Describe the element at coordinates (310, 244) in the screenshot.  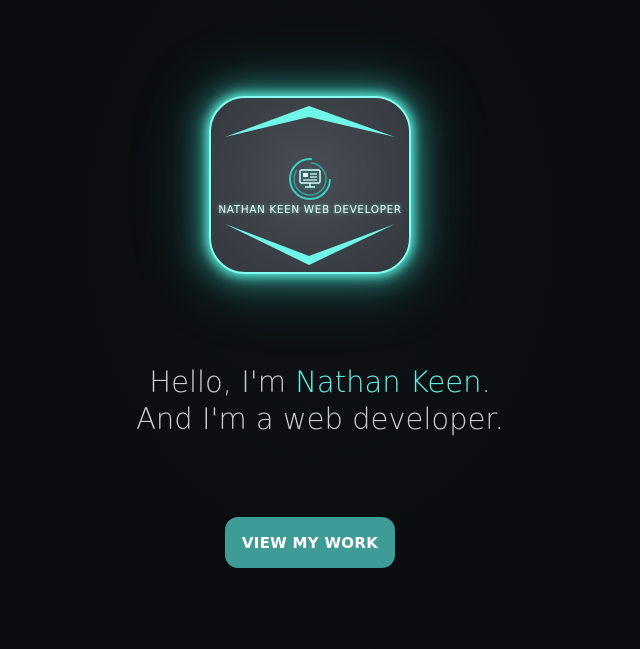
I see `logo-bottom-chevron` at that location.